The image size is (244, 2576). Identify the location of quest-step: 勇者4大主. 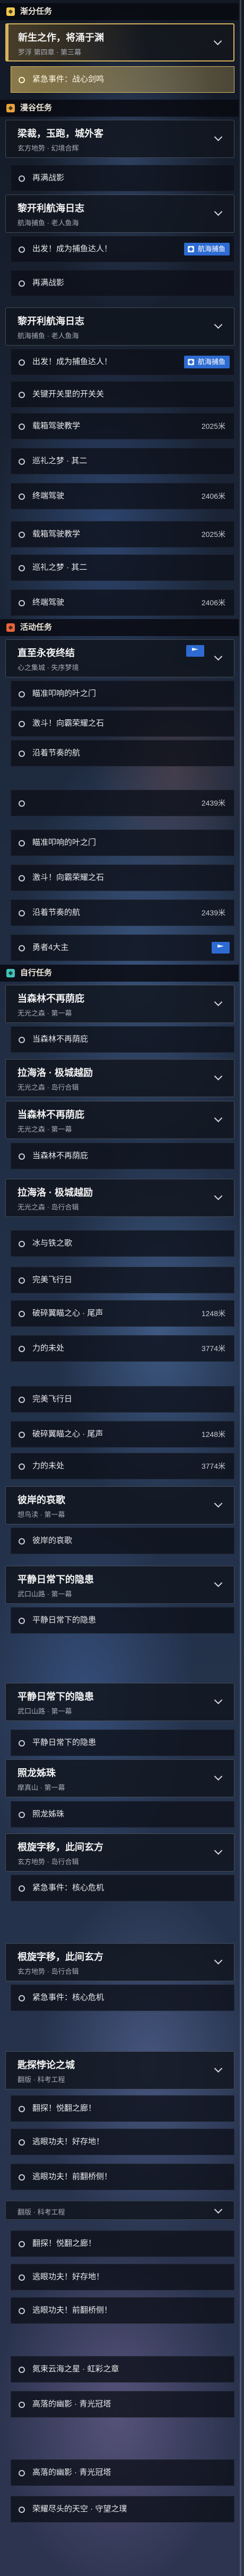
(123, 947).